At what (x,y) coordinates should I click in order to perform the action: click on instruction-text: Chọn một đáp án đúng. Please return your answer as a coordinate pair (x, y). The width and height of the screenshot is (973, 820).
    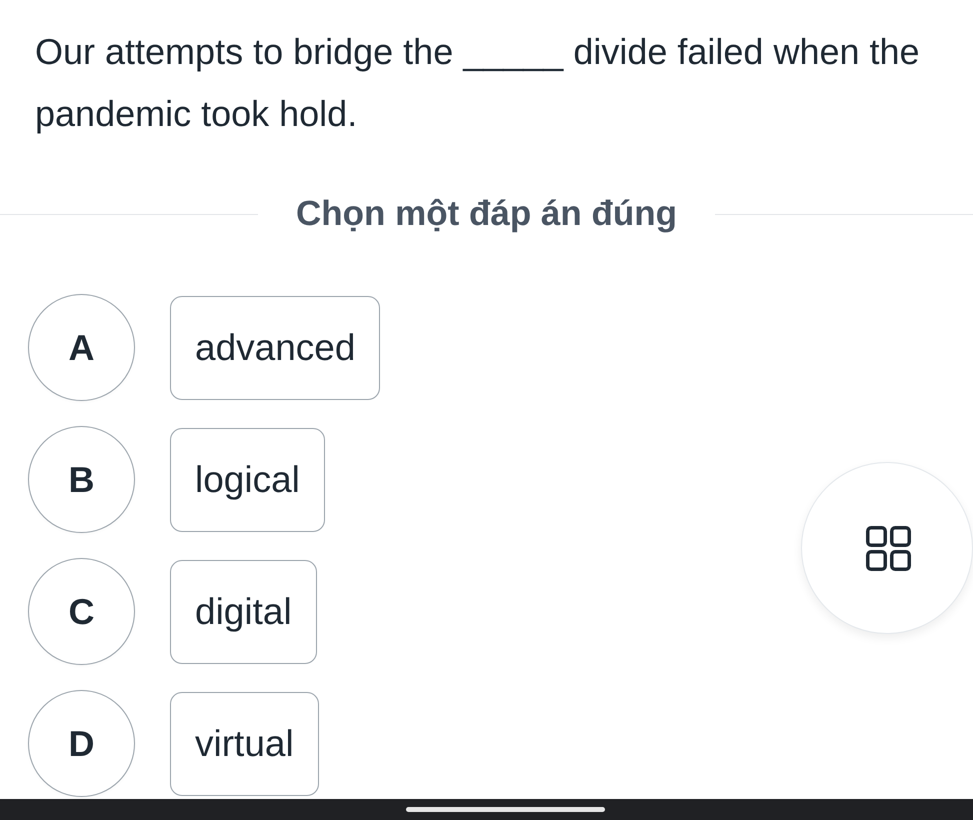
    Looking at the image, I should click on (486, 214).